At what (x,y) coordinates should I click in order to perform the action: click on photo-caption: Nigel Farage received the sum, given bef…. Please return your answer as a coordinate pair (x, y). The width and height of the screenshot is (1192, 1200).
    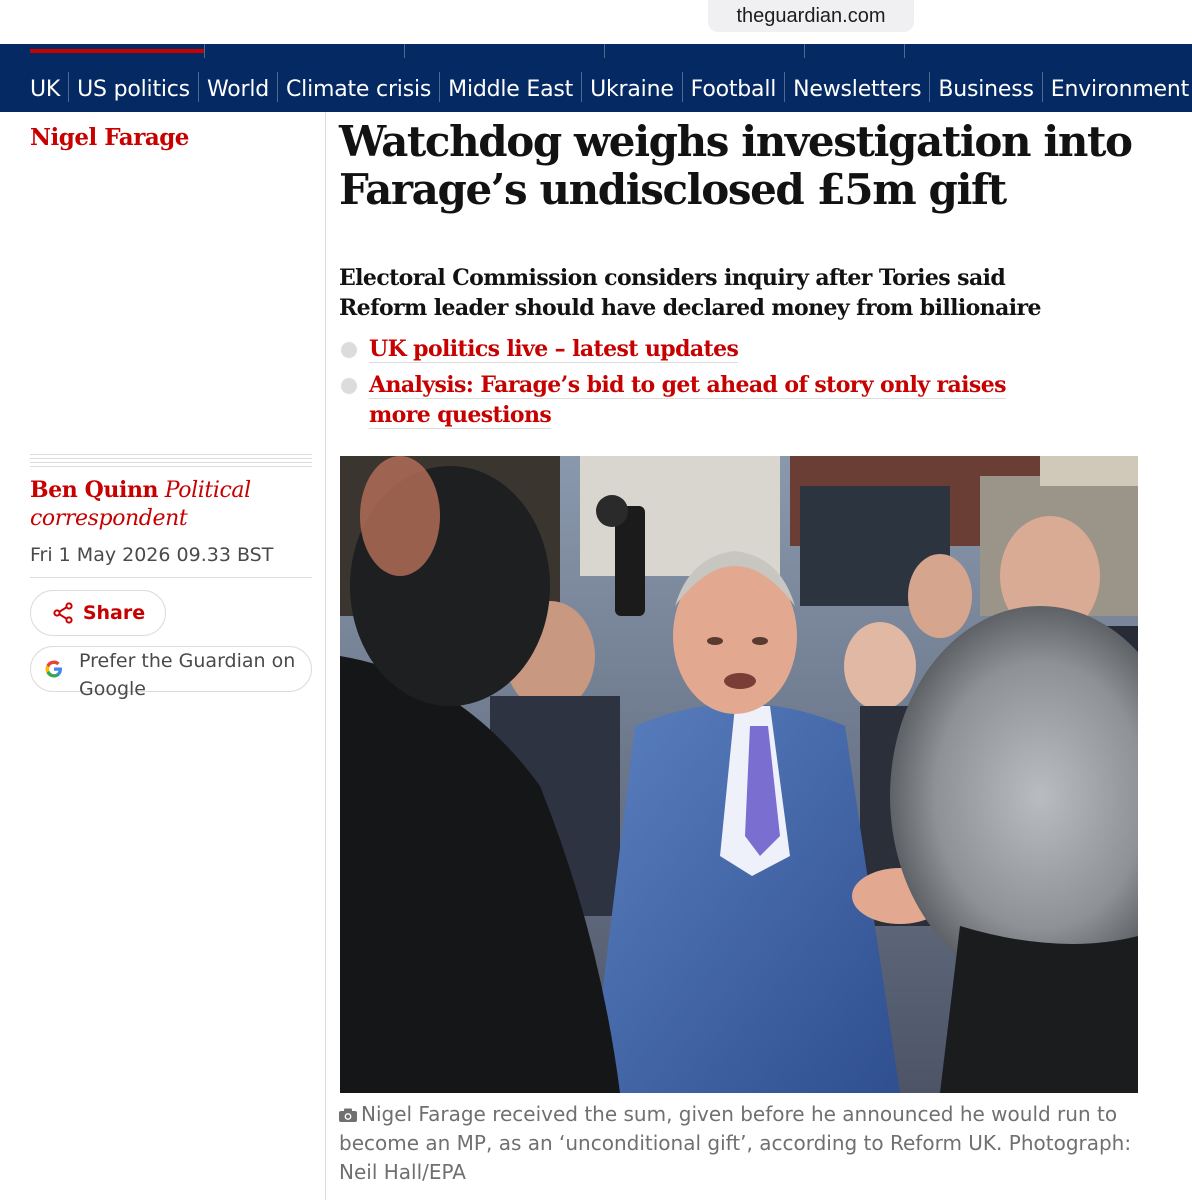
    Looking at the image, I should click on (749, 1143).